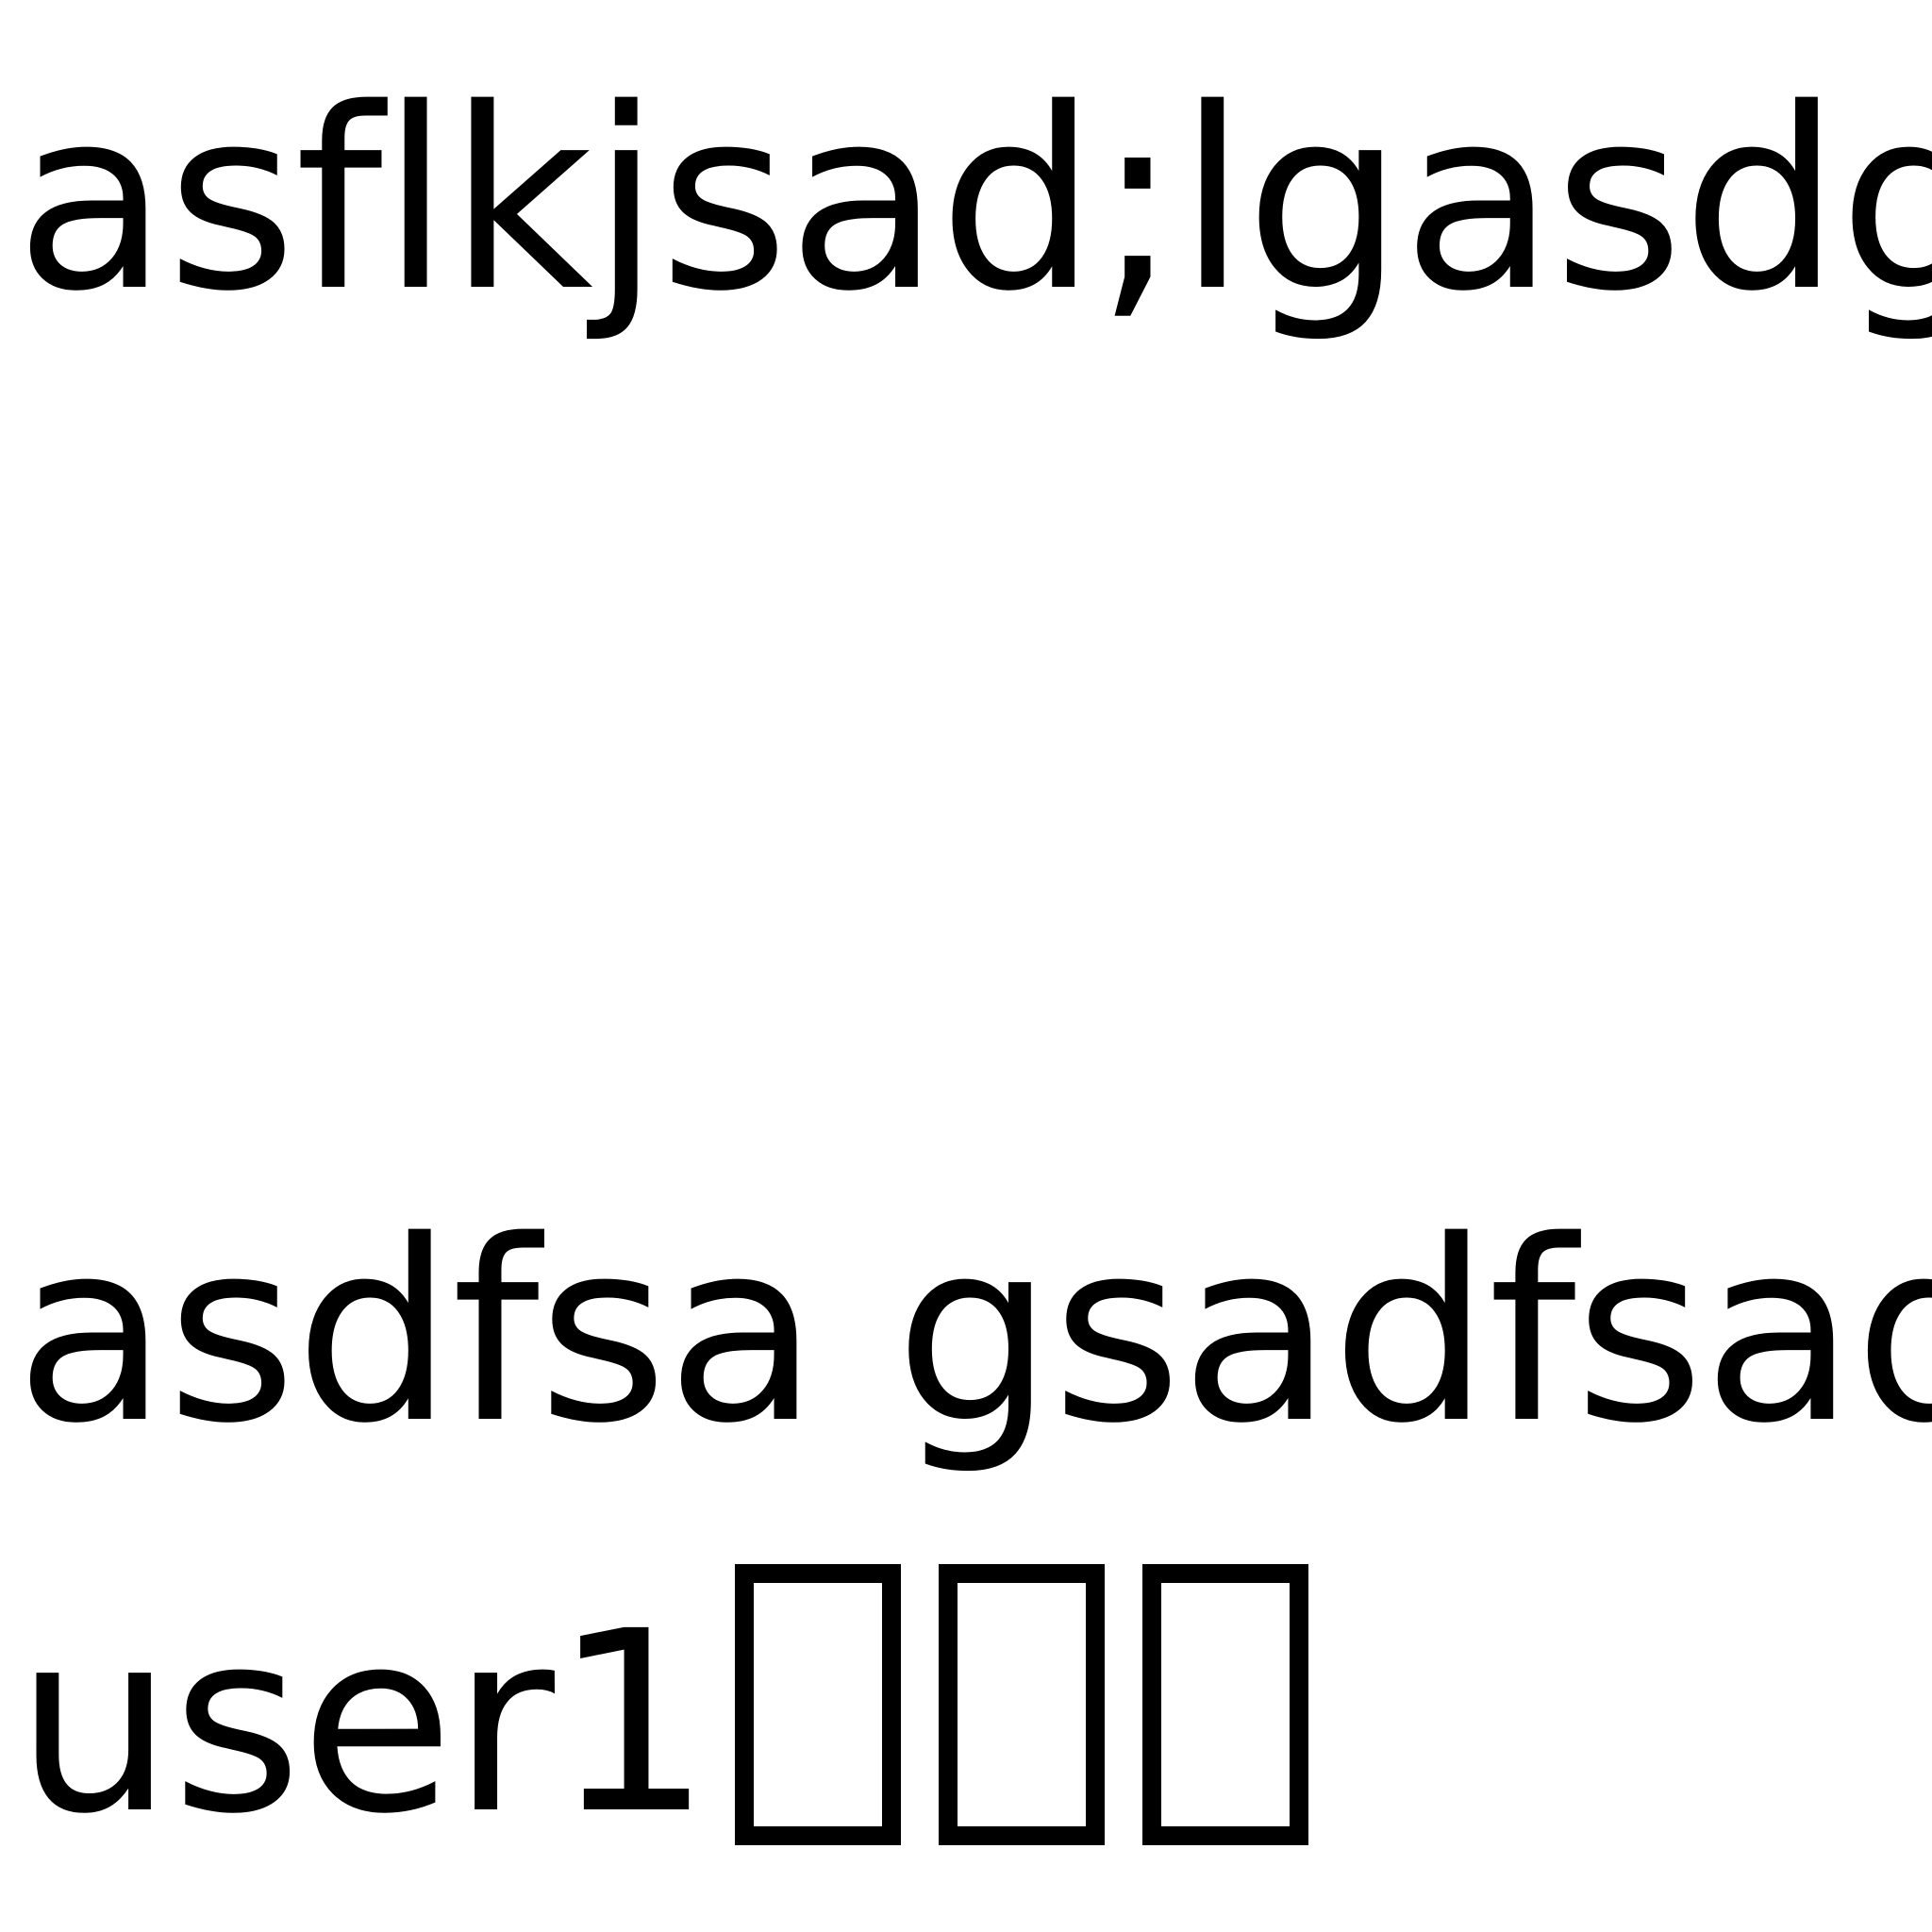  What do you see at coordinates (364, 1724) in the screenshot?
I see `username-text: user1` at bounding box center [364, 1724].